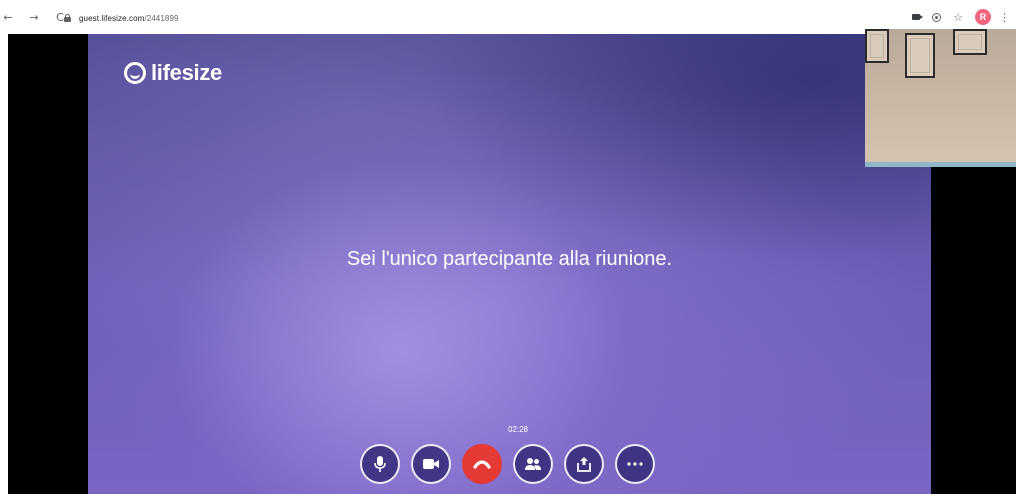  Describe the element at coordinates (940, 98) in the screenshot. I see `self-view-video` at that location.